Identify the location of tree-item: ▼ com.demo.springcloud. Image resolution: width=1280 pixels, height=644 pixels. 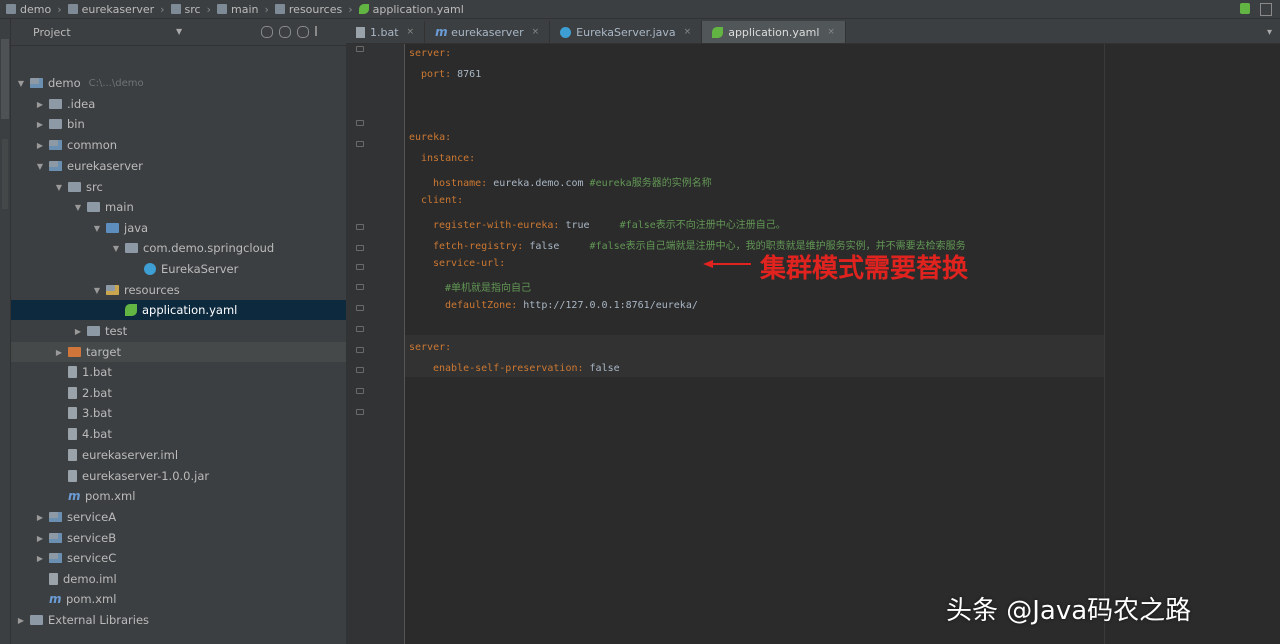
(178, 248).